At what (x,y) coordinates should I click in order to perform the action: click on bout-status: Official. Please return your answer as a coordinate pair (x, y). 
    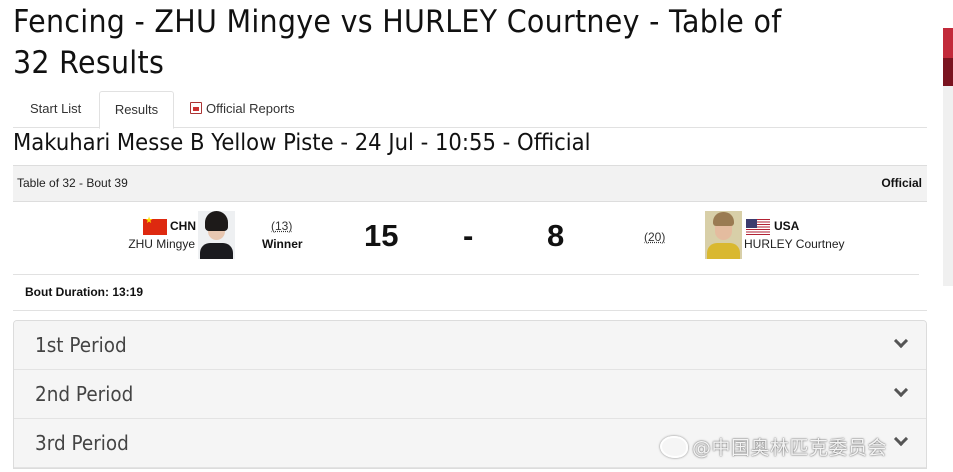
    Looking at the image, I should click on (901, 183).